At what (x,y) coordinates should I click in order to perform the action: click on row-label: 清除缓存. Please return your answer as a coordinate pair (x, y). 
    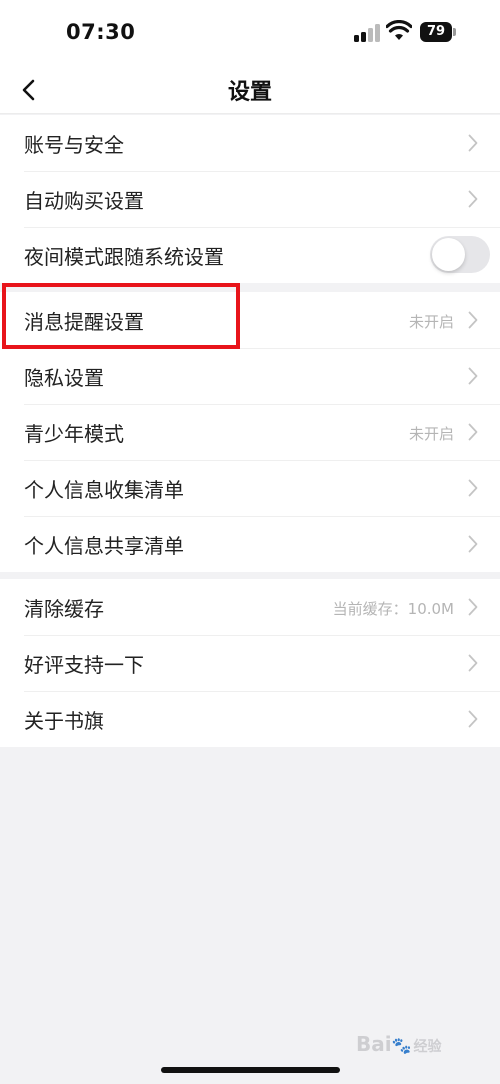
    Looking at the image, I should click on (64, 609).